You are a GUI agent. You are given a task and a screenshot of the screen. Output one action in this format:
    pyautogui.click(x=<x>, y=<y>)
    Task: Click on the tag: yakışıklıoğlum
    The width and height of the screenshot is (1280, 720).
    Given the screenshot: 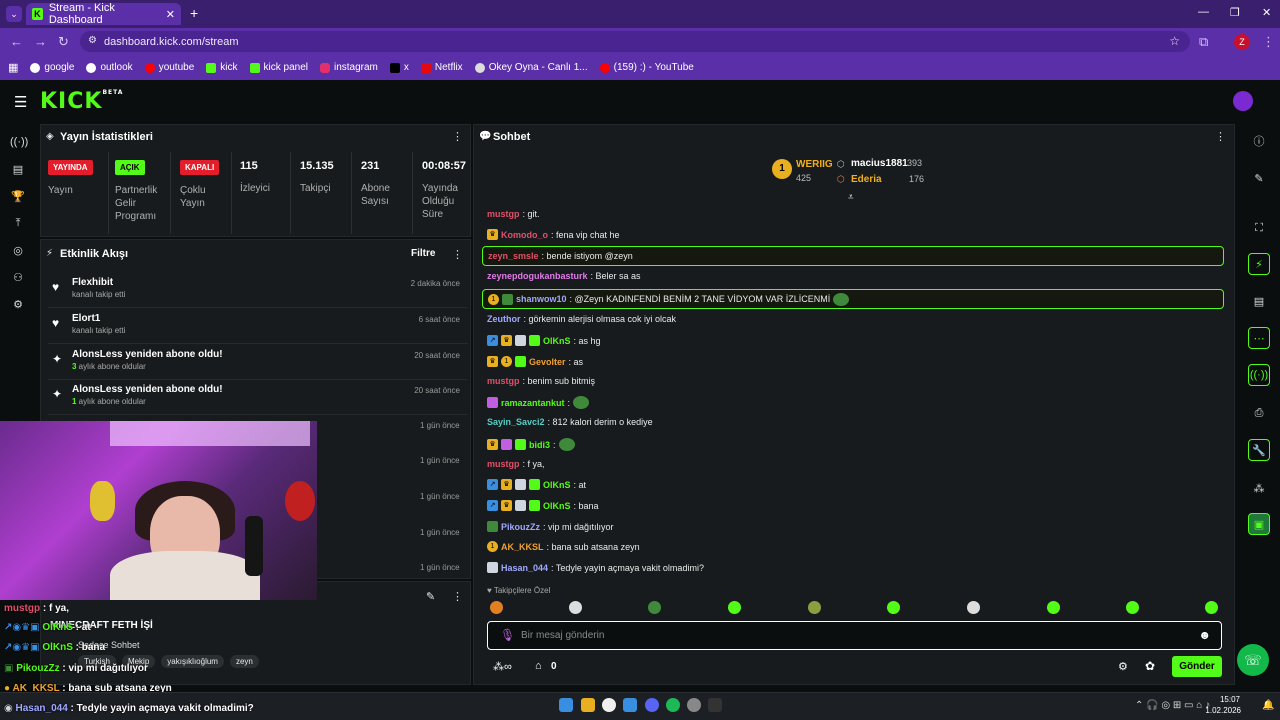 What is the action you would take?
    pyautogui.click(x=192, y=661)
    